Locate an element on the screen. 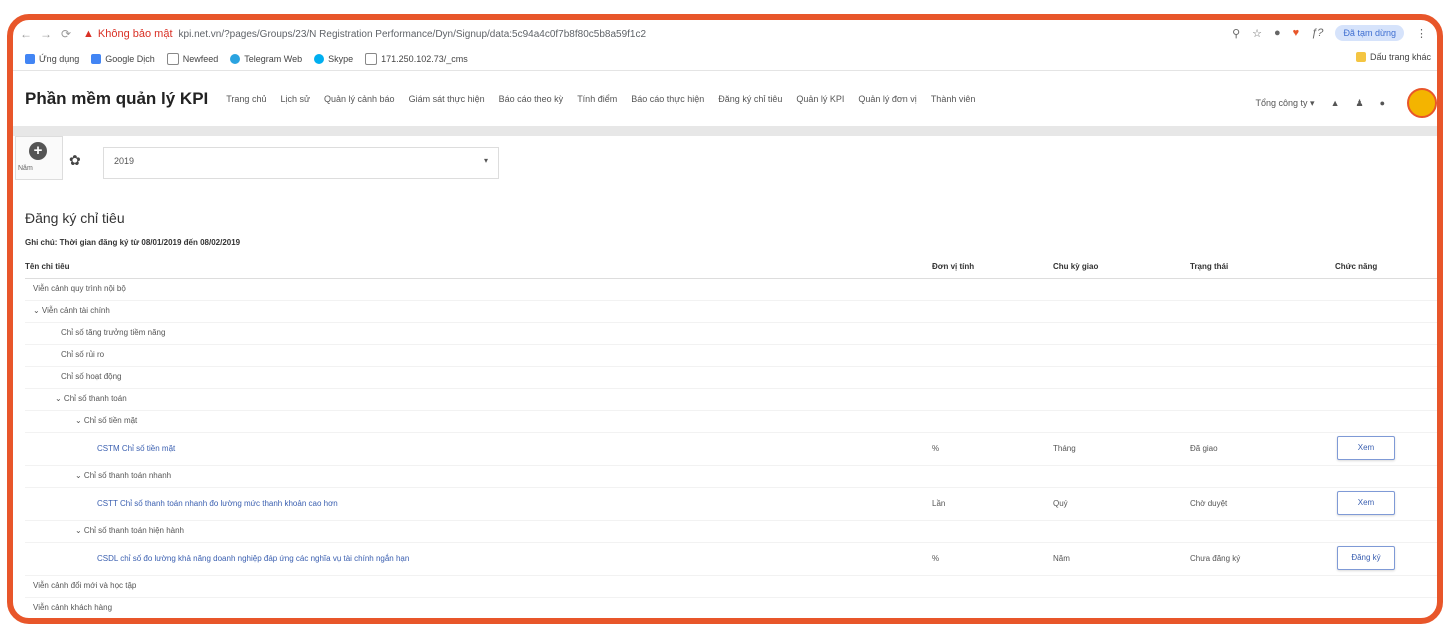 The width and height of the screenshot is (1450, 632). reload-icon: ⟳ is located at coordinates (66, 34).